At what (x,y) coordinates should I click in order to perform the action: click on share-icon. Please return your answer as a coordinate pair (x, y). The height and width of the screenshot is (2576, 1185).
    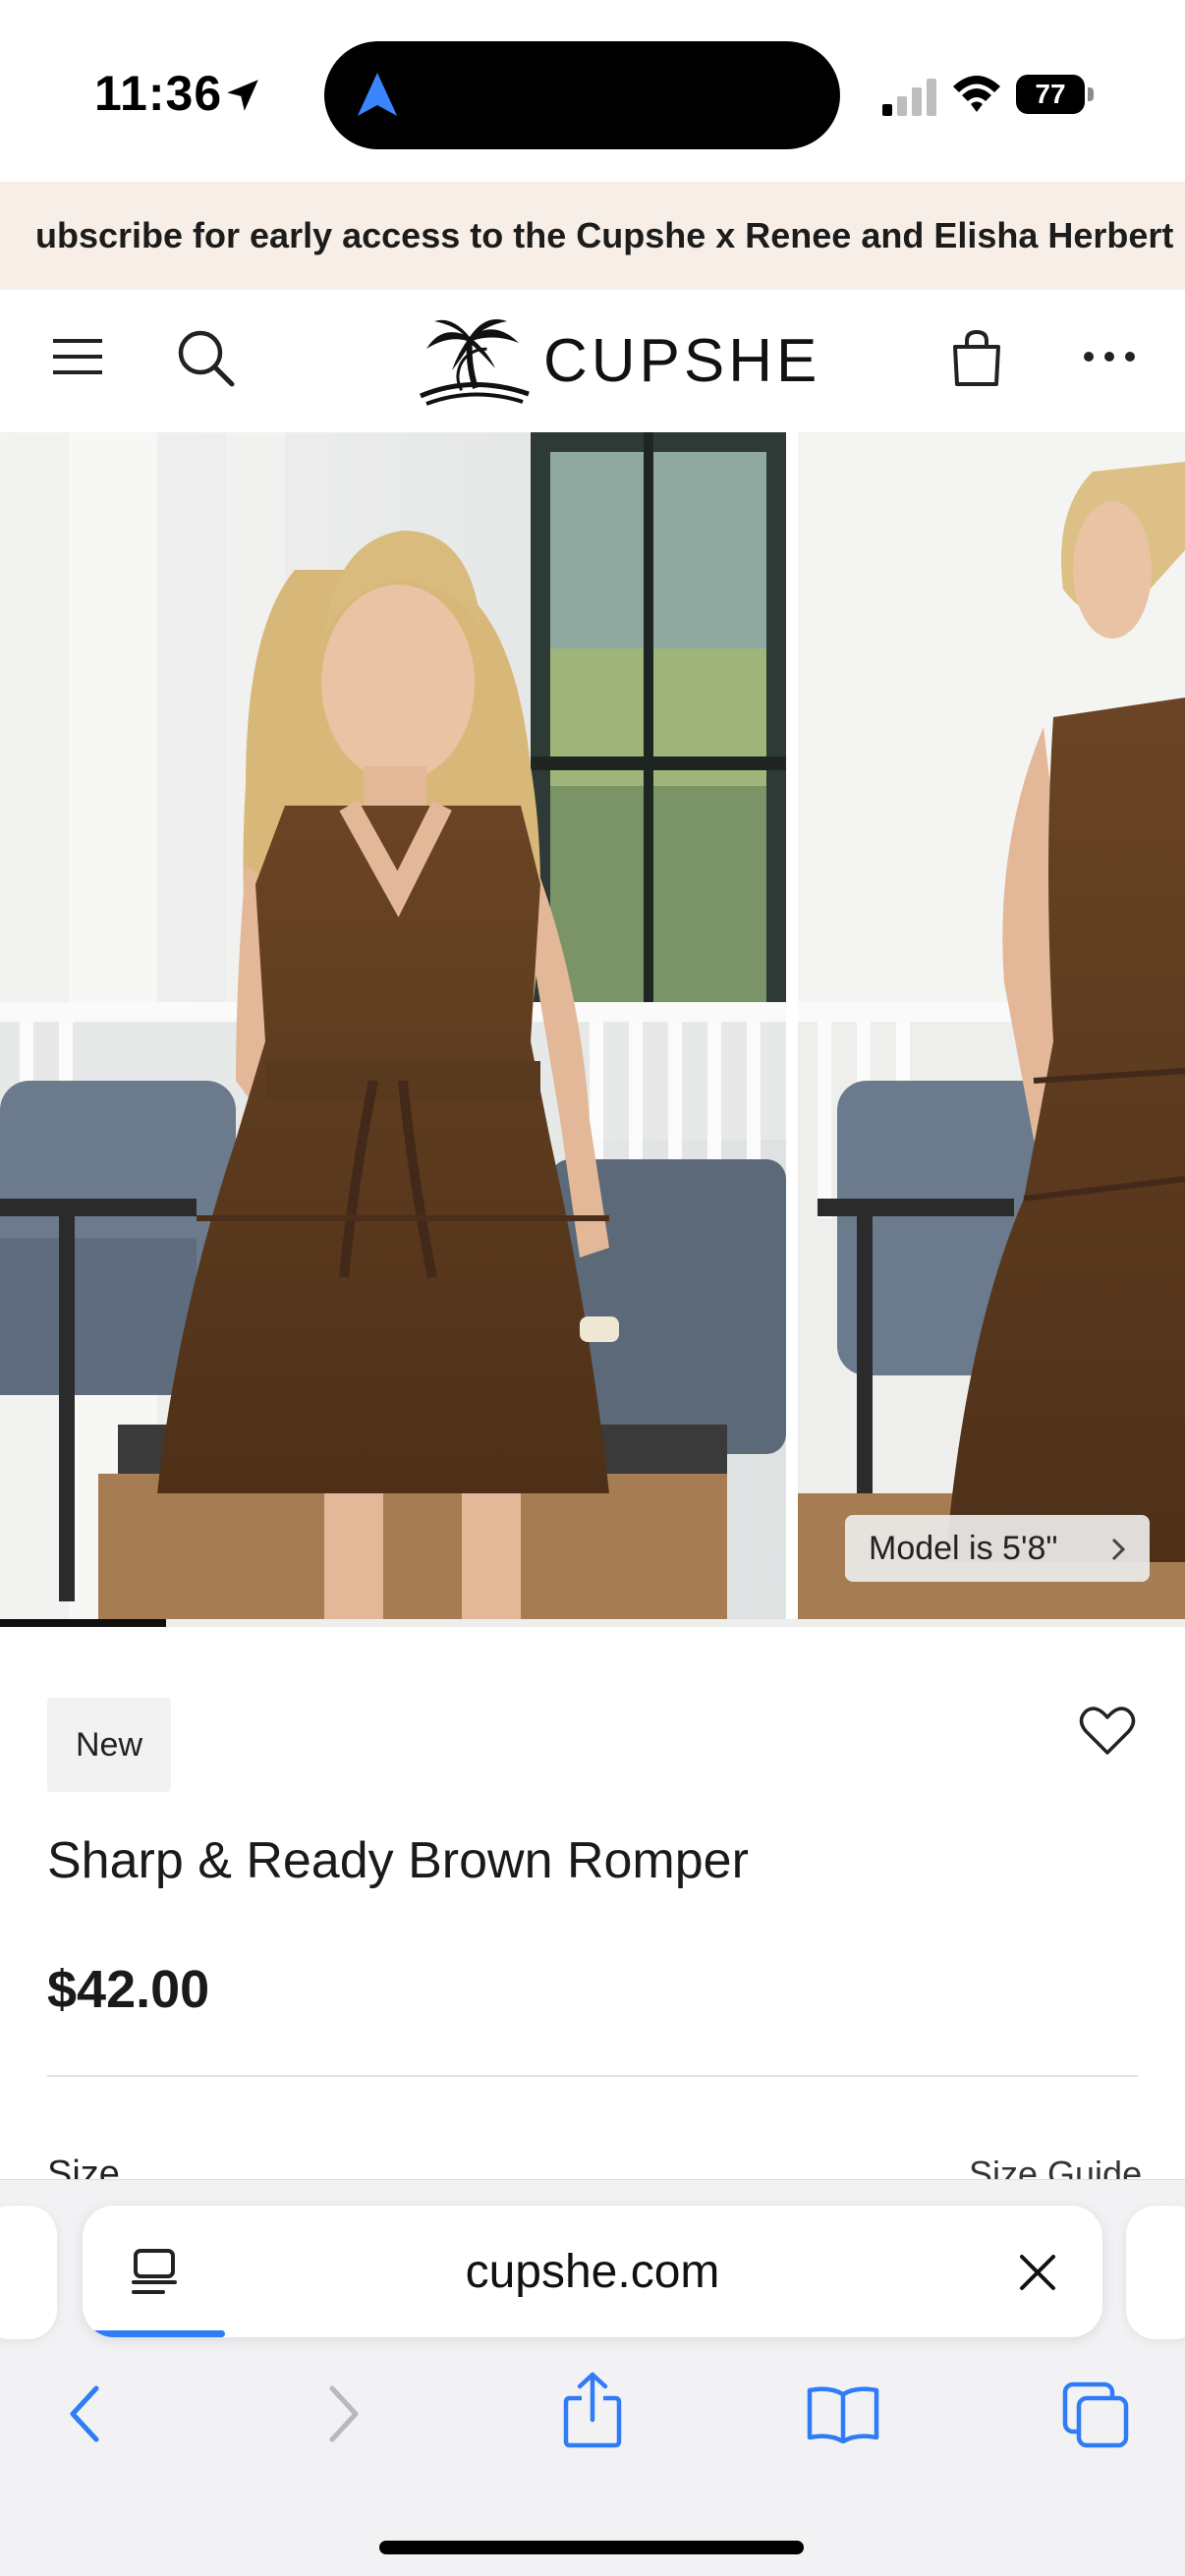
    Looking at the image, I should click on (592, 2410).